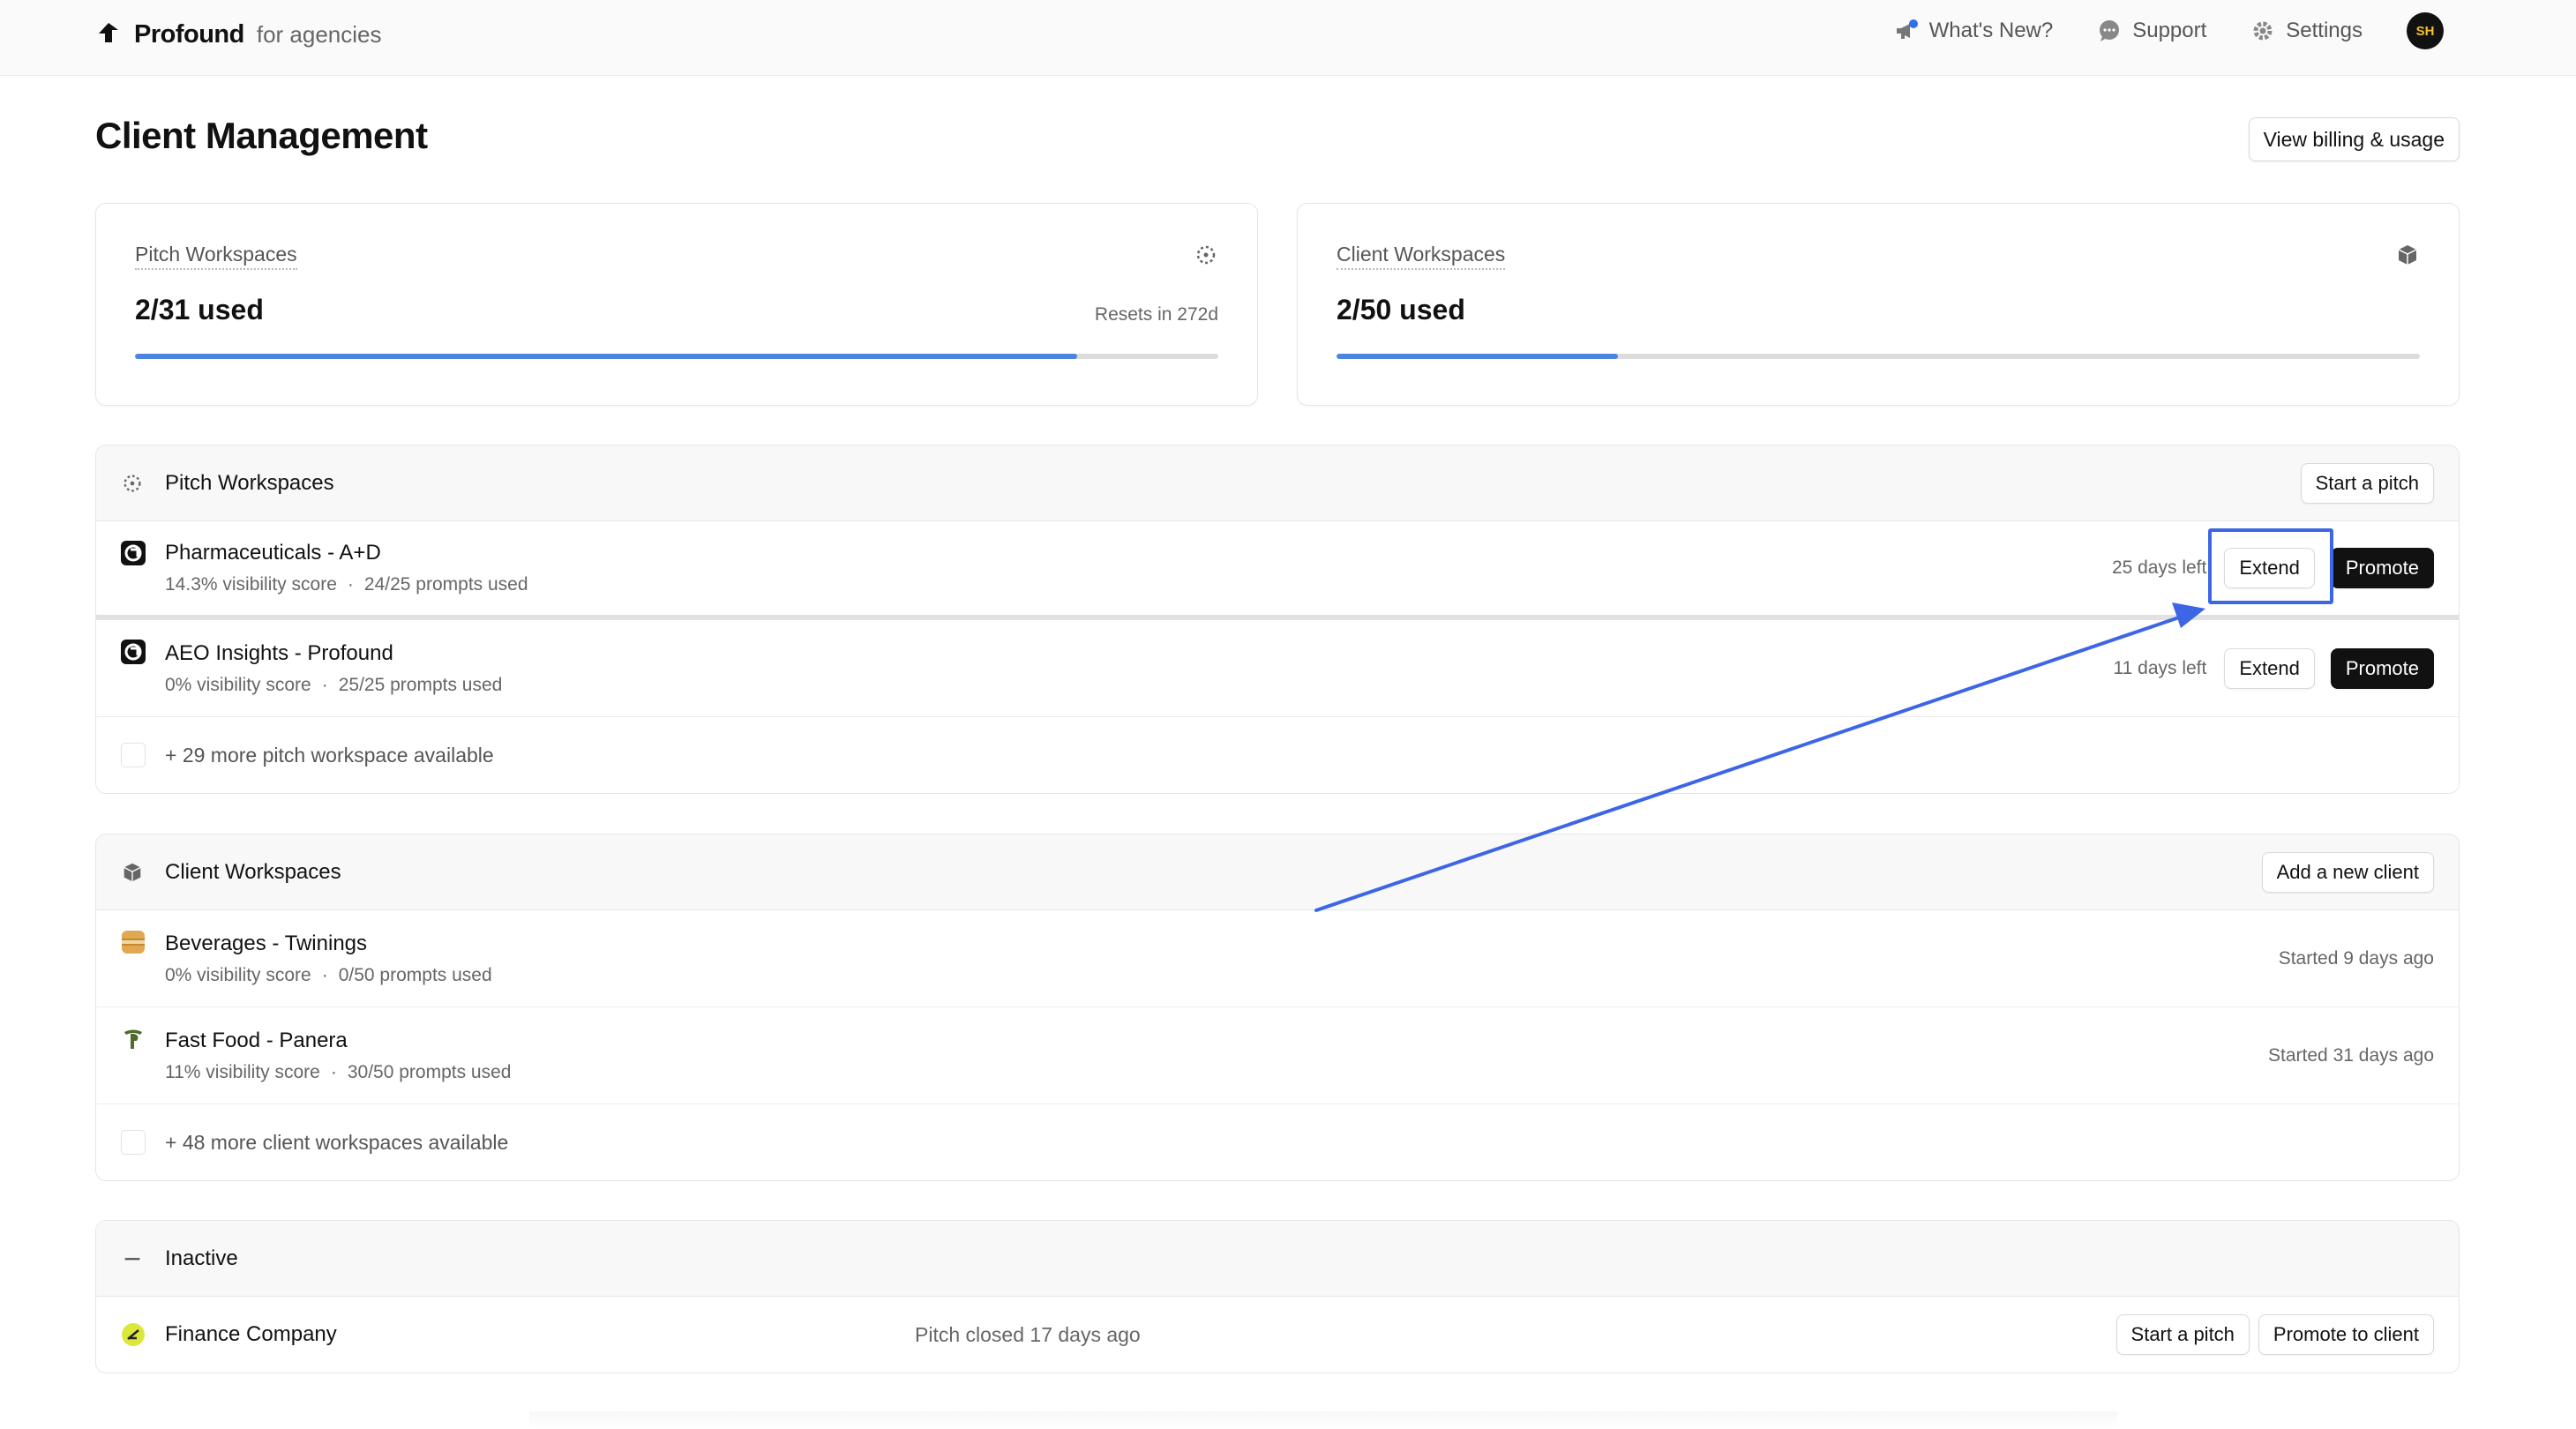 This screenshot has height=1429, width=2576. What do you see at coordinates (133, 1334) in the screenshot?
I see `finance-company-logo-icon` at bounding box center [133, 1334].